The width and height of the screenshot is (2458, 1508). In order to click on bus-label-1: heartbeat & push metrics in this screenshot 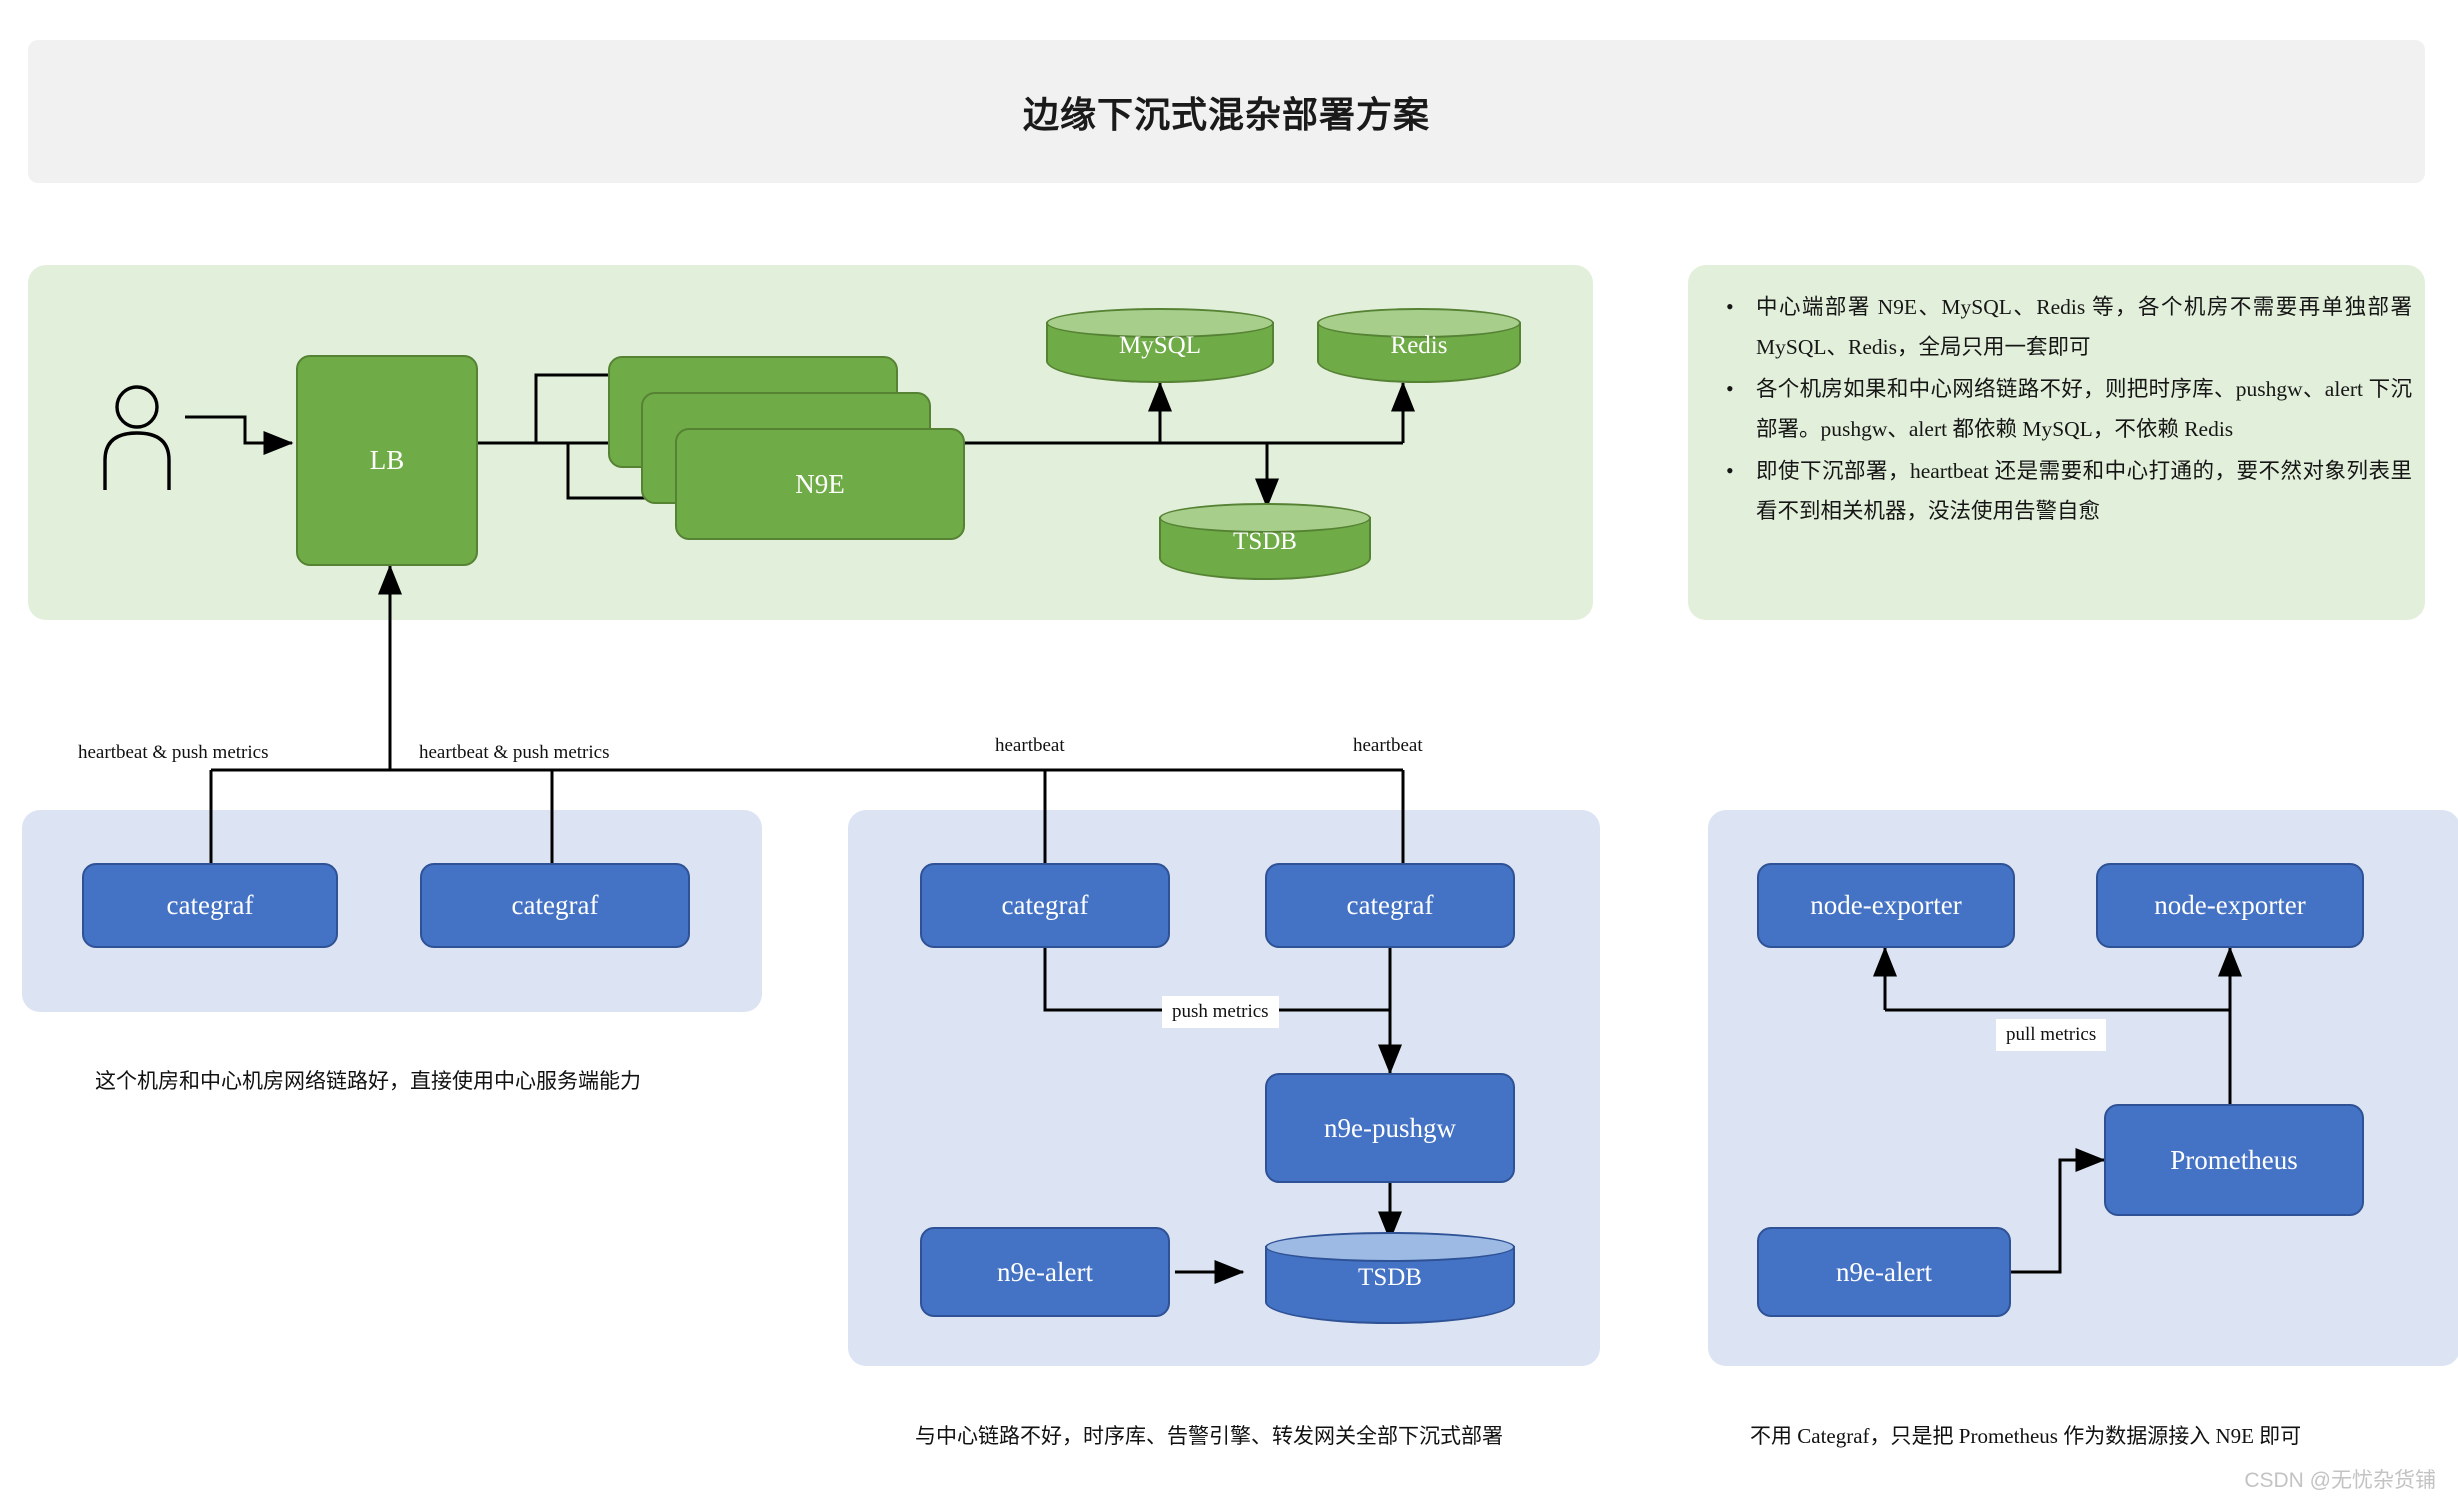, I will do `click(173, 752)`.